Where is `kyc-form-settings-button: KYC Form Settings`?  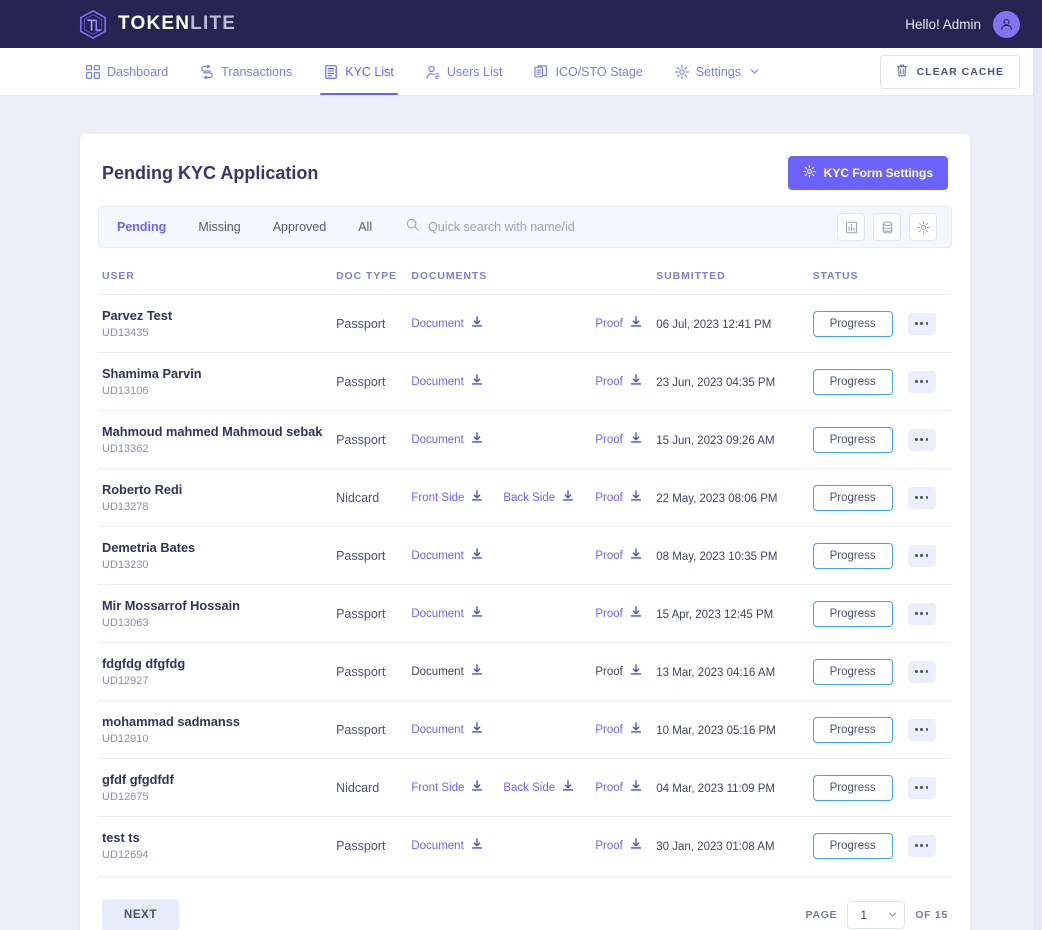 kyc-form-settings-button: KYC Form Settings is located at coordinates (867, 173).